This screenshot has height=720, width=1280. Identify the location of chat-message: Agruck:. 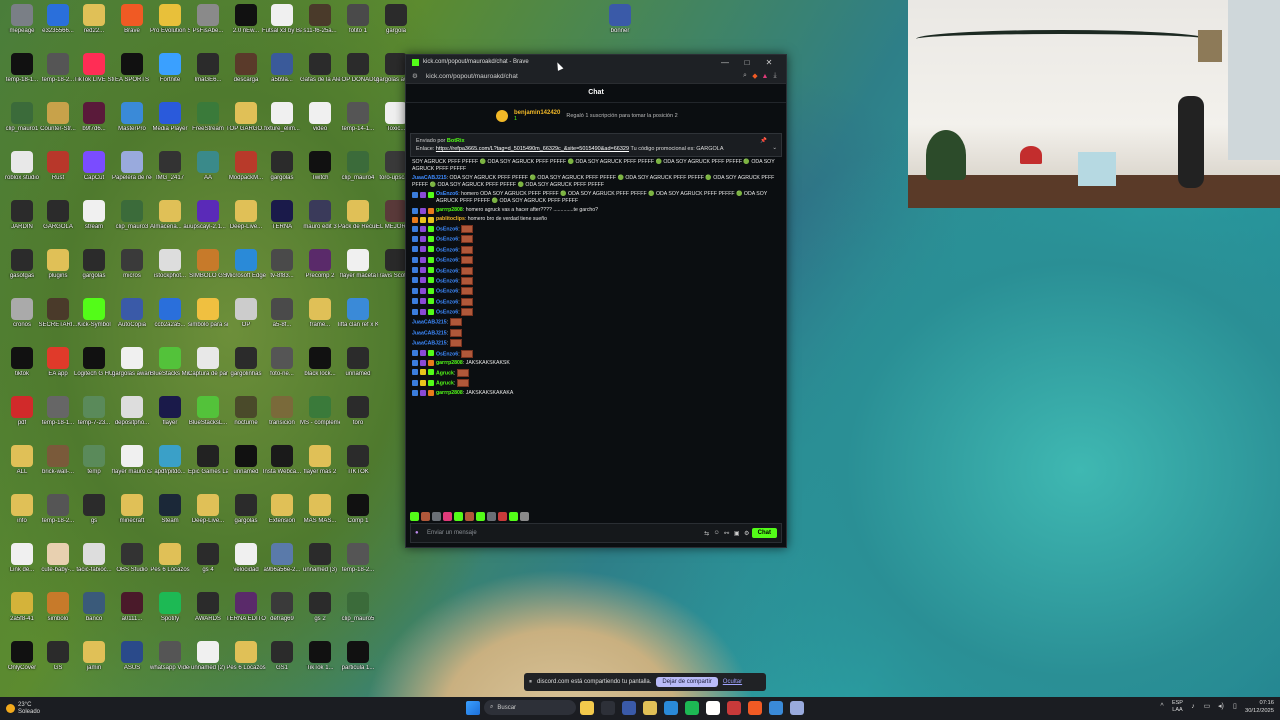
(596, 383).